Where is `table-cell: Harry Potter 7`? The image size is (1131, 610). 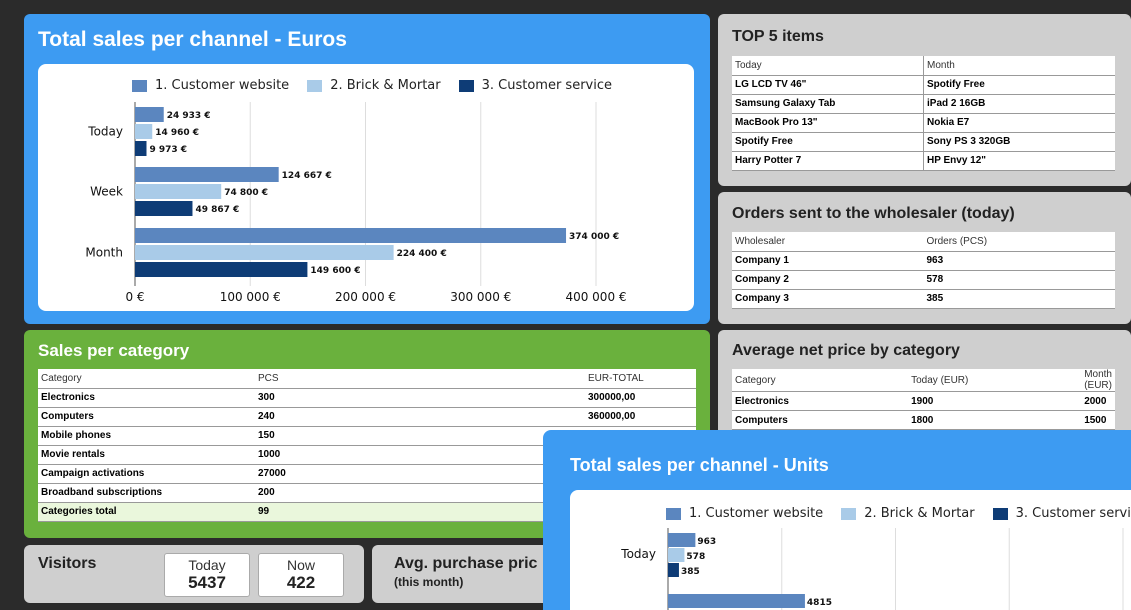
table-cell: Harry Potter 7 is located at coordinates (828, 161).